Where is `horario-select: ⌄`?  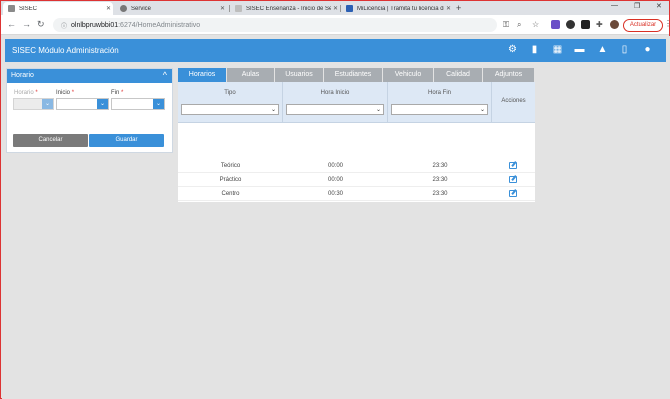
horario-select: ⌄ is located at coordinates (33, 104).